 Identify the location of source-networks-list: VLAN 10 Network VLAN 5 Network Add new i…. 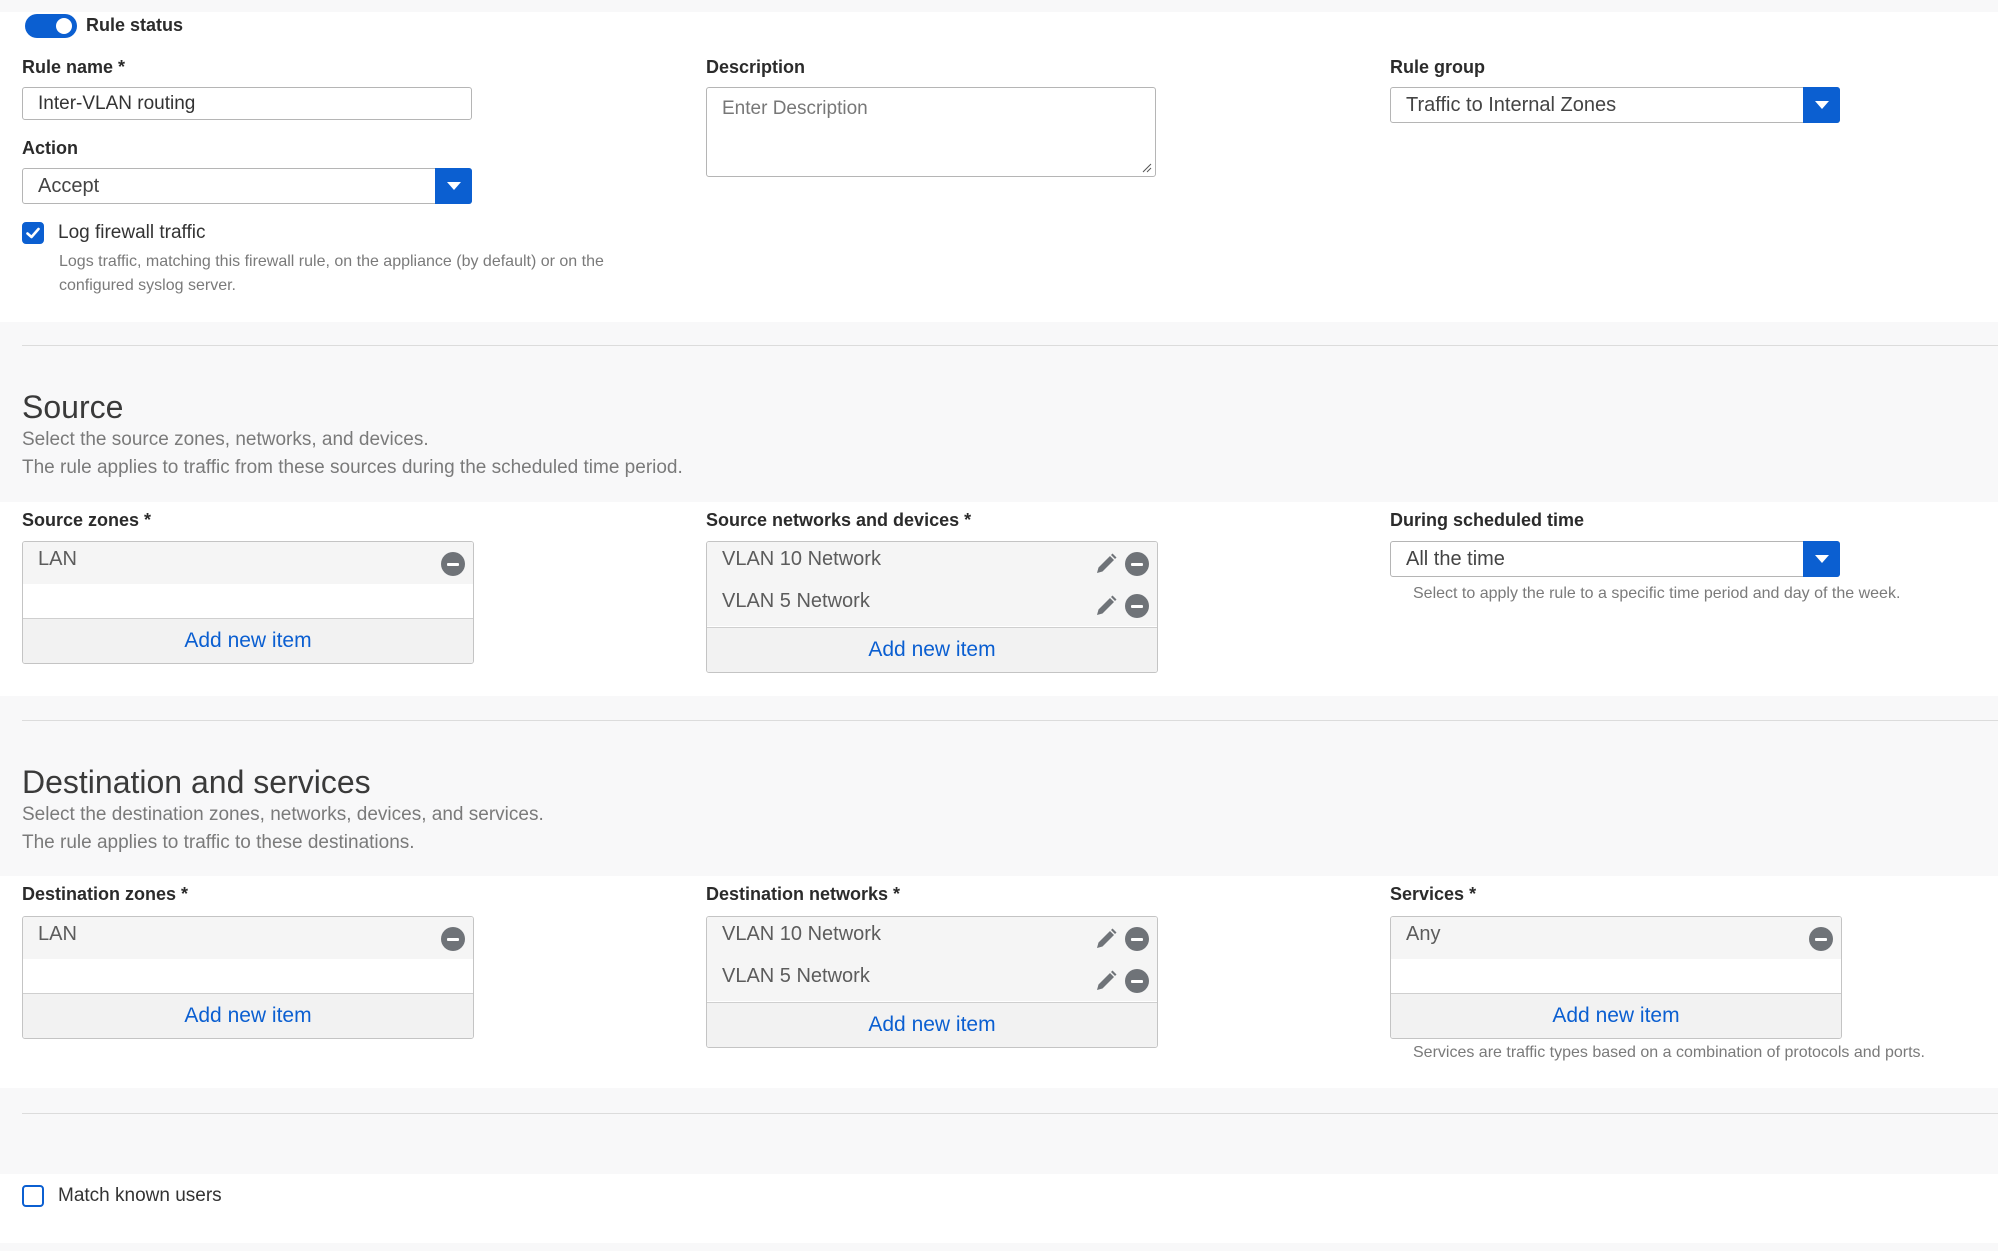
(932, 607).